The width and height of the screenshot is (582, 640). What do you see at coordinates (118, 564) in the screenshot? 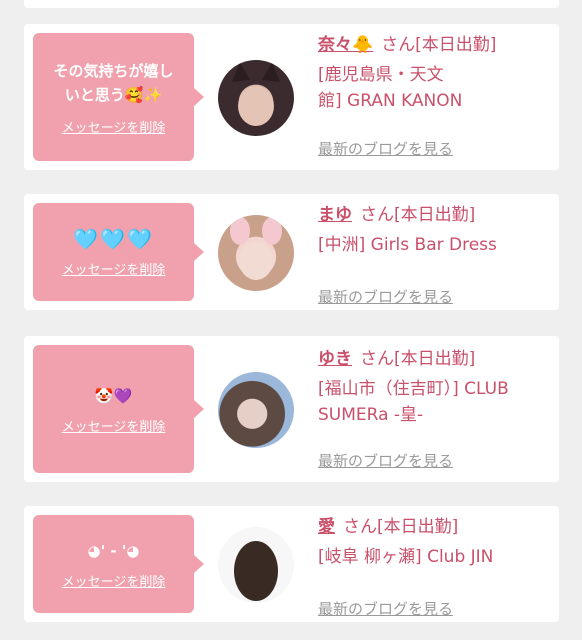
I see `message-bubble: ◕' - '◕ メッセージを削除` at bounding box center [118, 564].